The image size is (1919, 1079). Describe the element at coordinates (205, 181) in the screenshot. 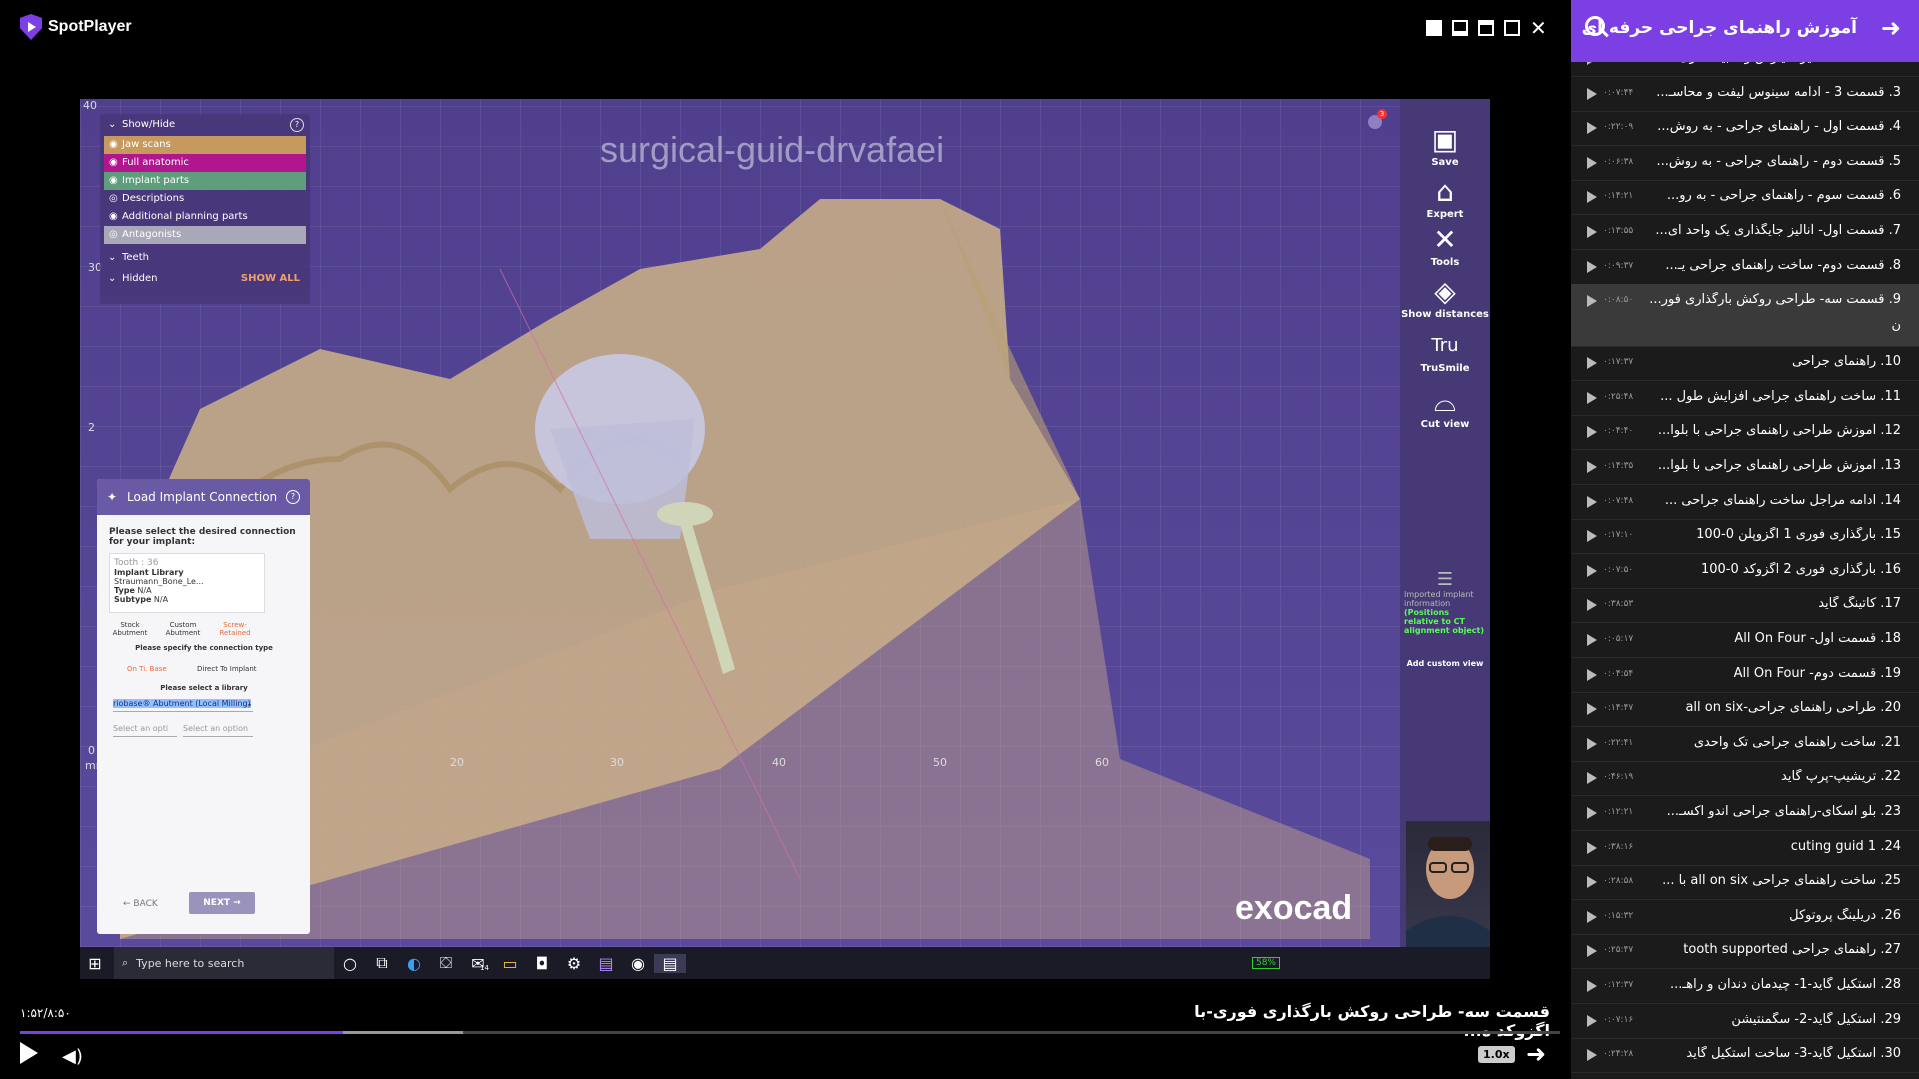

I see `layer-implant-parts: ◉ Implant parts` at that location.